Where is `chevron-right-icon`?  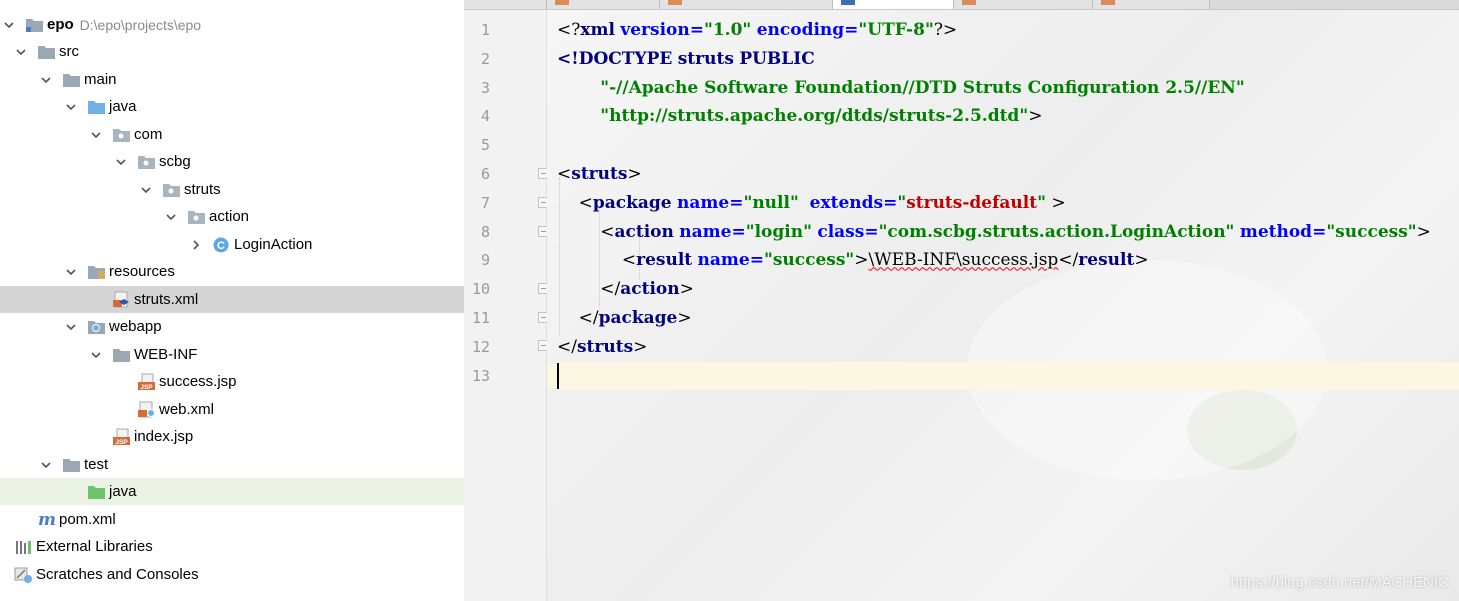
chevron-right-icon is located at coordinates (196, 245).